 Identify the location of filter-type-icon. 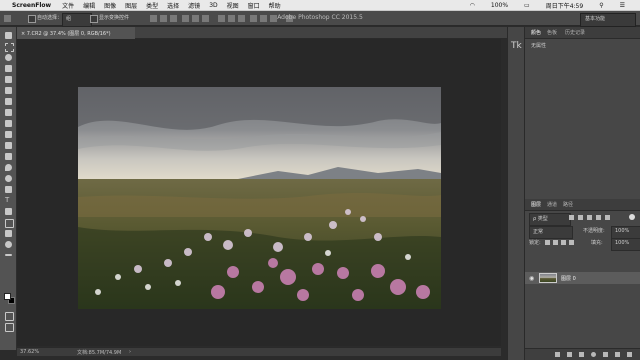
(589, 217).